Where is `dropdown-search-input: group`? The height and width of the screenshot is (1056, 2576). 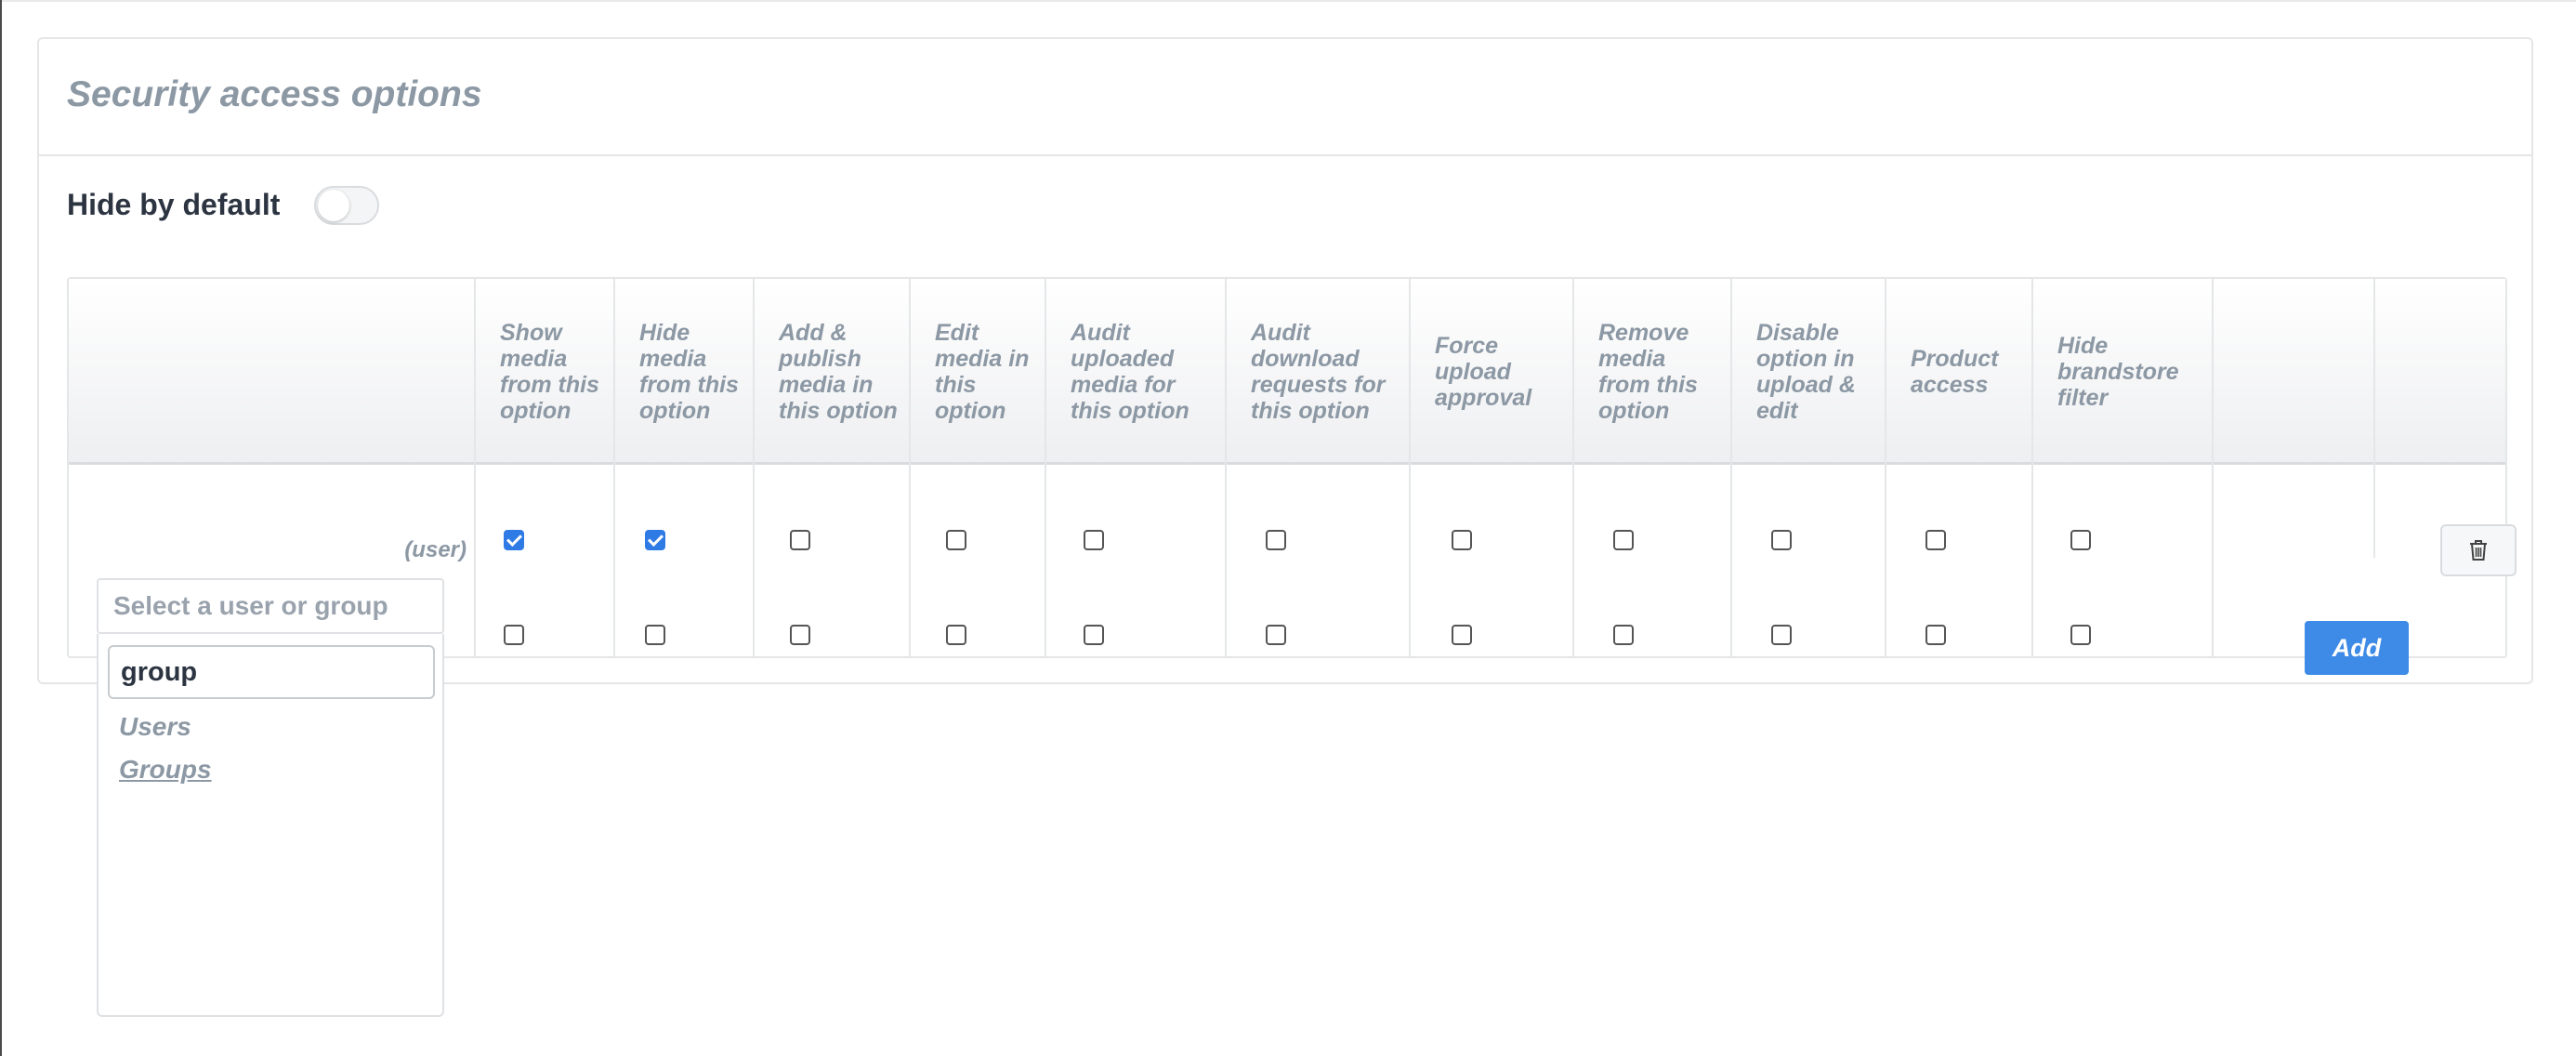 dropdown-search-input: group is located at coordinates (271, 672).